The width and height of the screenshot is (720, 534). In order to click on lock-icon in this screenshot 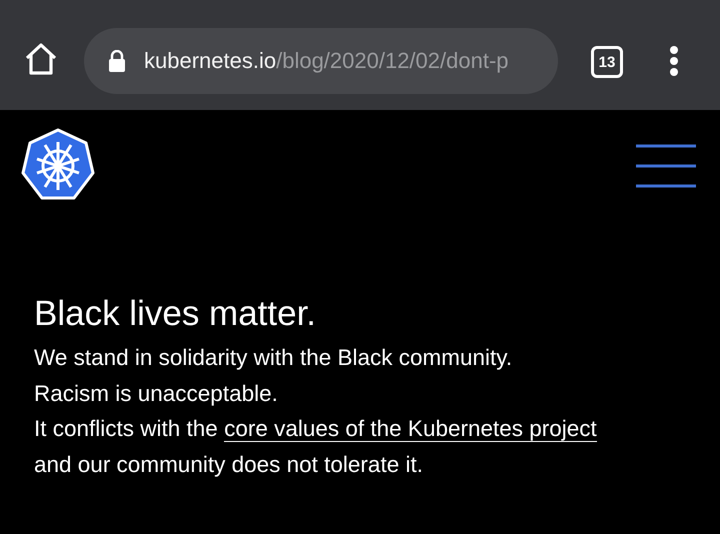, I will do `click(117, 61)`.